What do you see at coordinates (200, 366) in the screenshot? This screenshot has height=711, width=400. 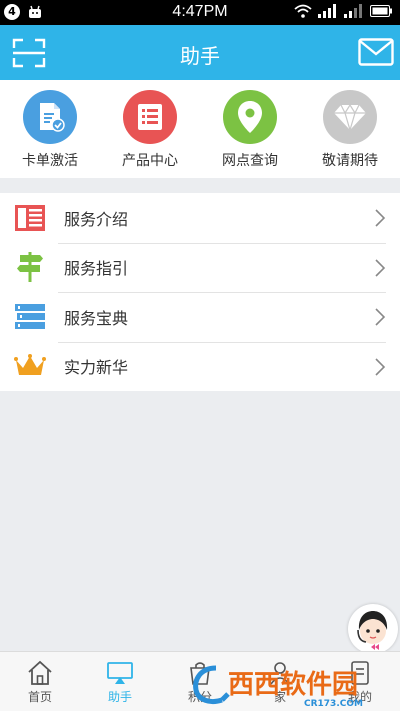 I see `menu-item-xinhua-strength: 实力新华` at bounding box center [200, 366].